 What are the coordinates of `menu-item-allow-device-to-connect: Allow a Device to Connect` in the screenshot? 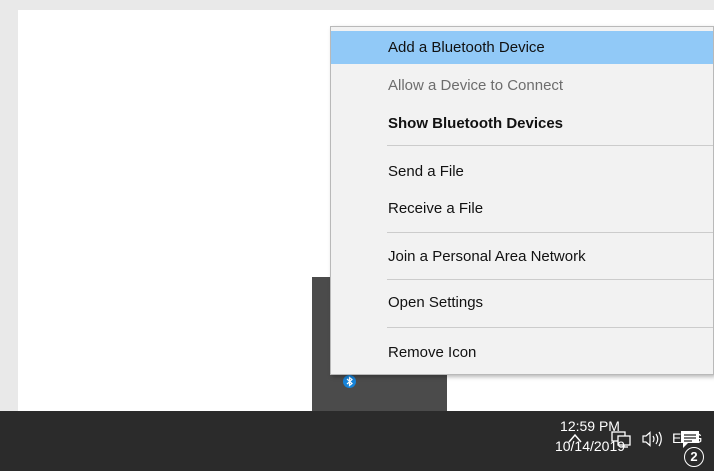 It's located at (522, 85).